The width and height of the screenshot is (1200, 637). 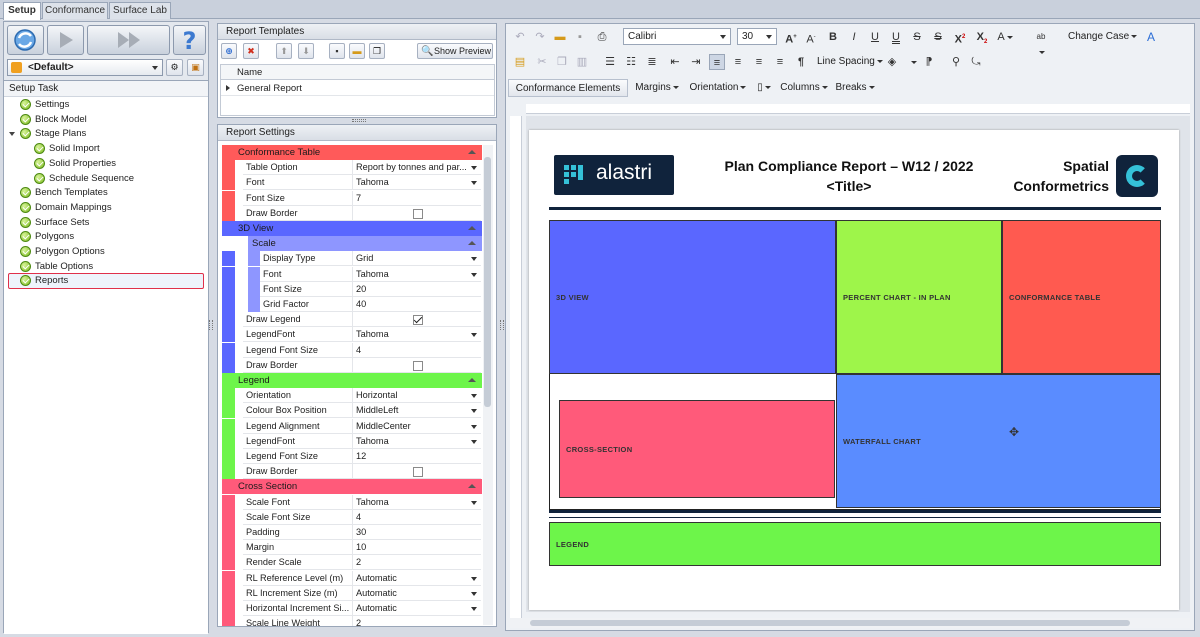 What do you see at coordinates (811, 37) in the screenshot?
I see `shrink-font-icon: A-` at bounding box center [811, 37].